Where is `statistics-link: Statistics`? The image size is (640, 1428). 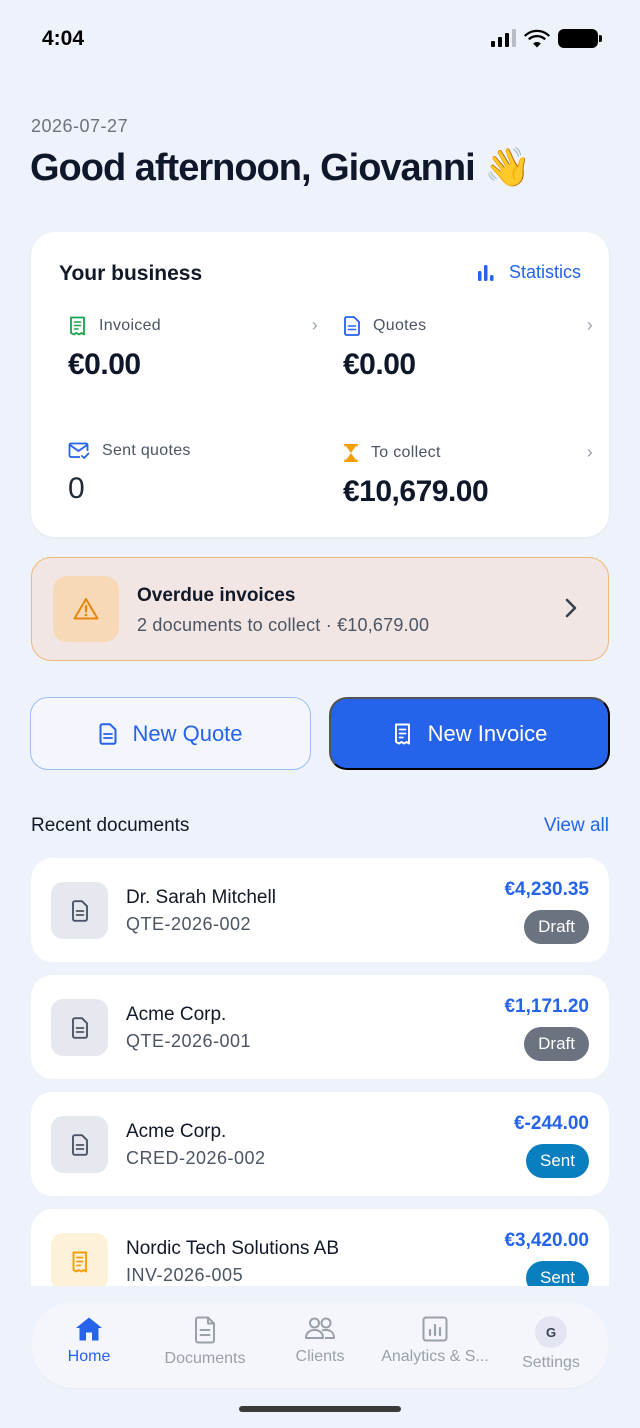
statistics-link: Statistics is located at coordinates (529, 272).